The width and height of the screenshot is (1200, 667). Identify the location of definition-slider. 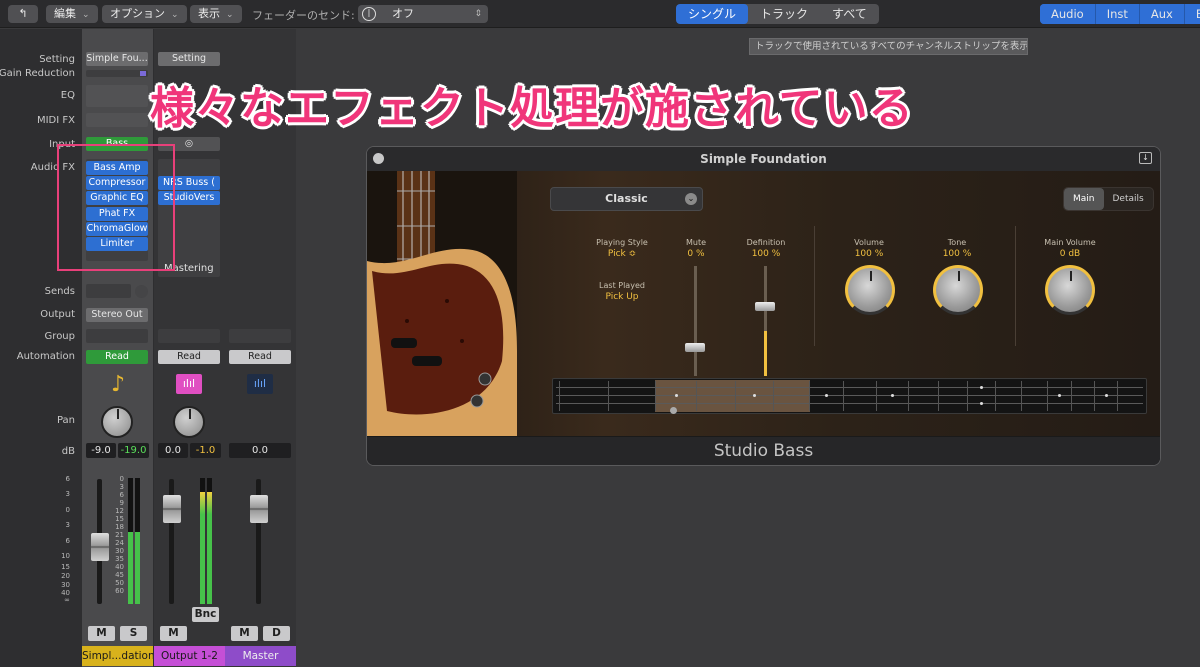
(765, 306).